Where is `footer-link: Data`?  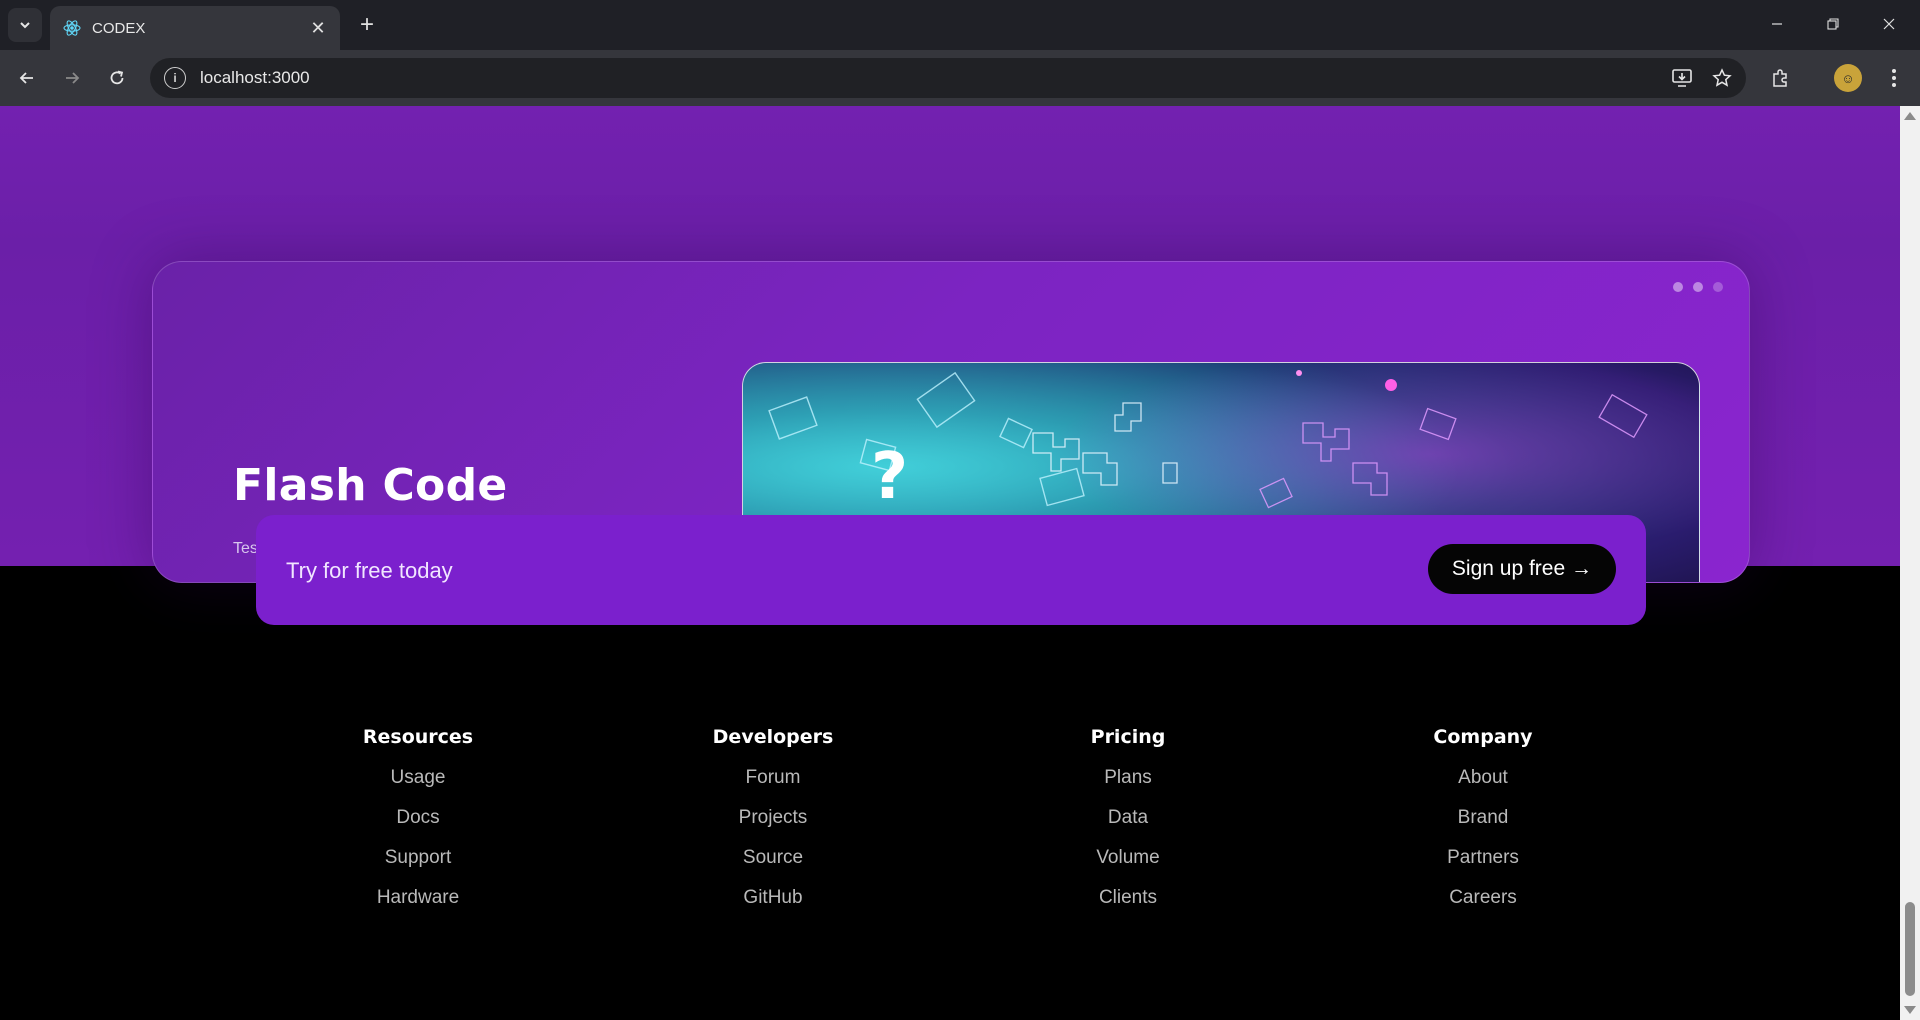
footer-link: Data is located at coordinates (1128, 818).